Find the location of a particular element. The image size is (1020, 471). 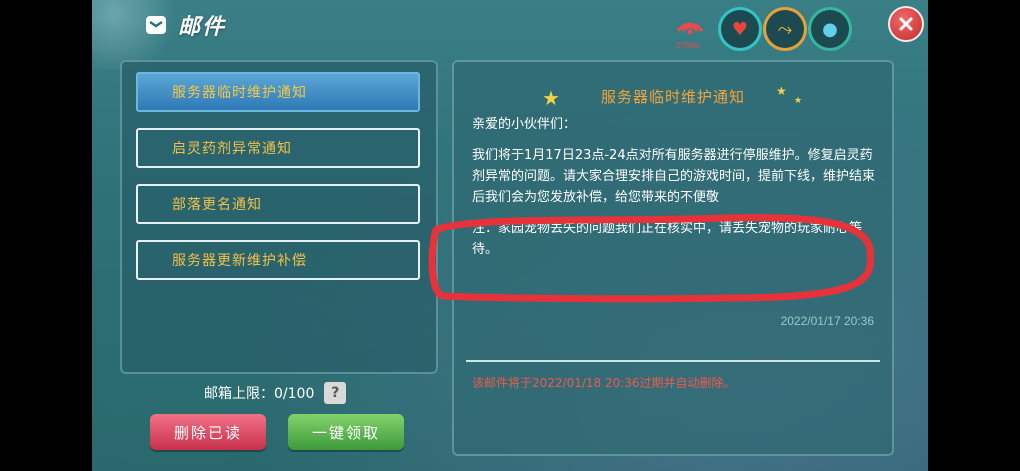

ping-text: 276ms is located at coordinates (688, 45).